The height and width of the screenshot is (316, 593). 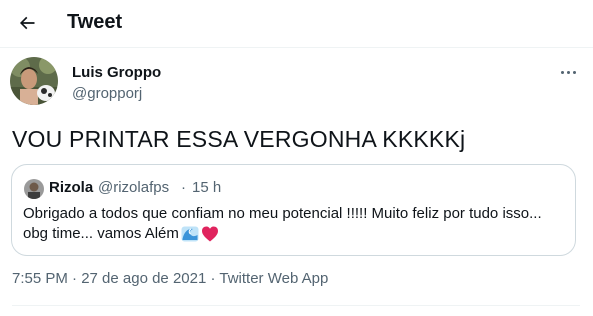 I want to click on quoted-author-name: Rizola, so click(x=71, y=187).